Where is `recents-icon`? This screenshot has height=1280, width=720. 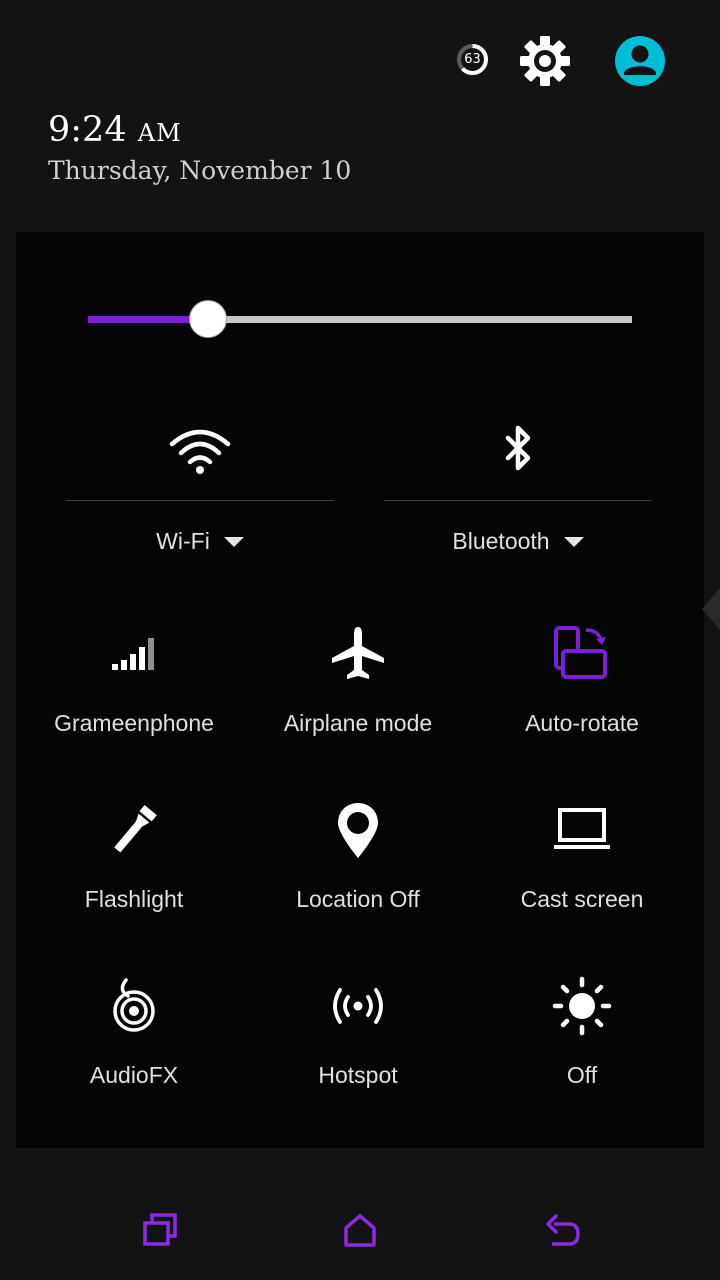 recents-icon is located at coordinates (160, 1229).